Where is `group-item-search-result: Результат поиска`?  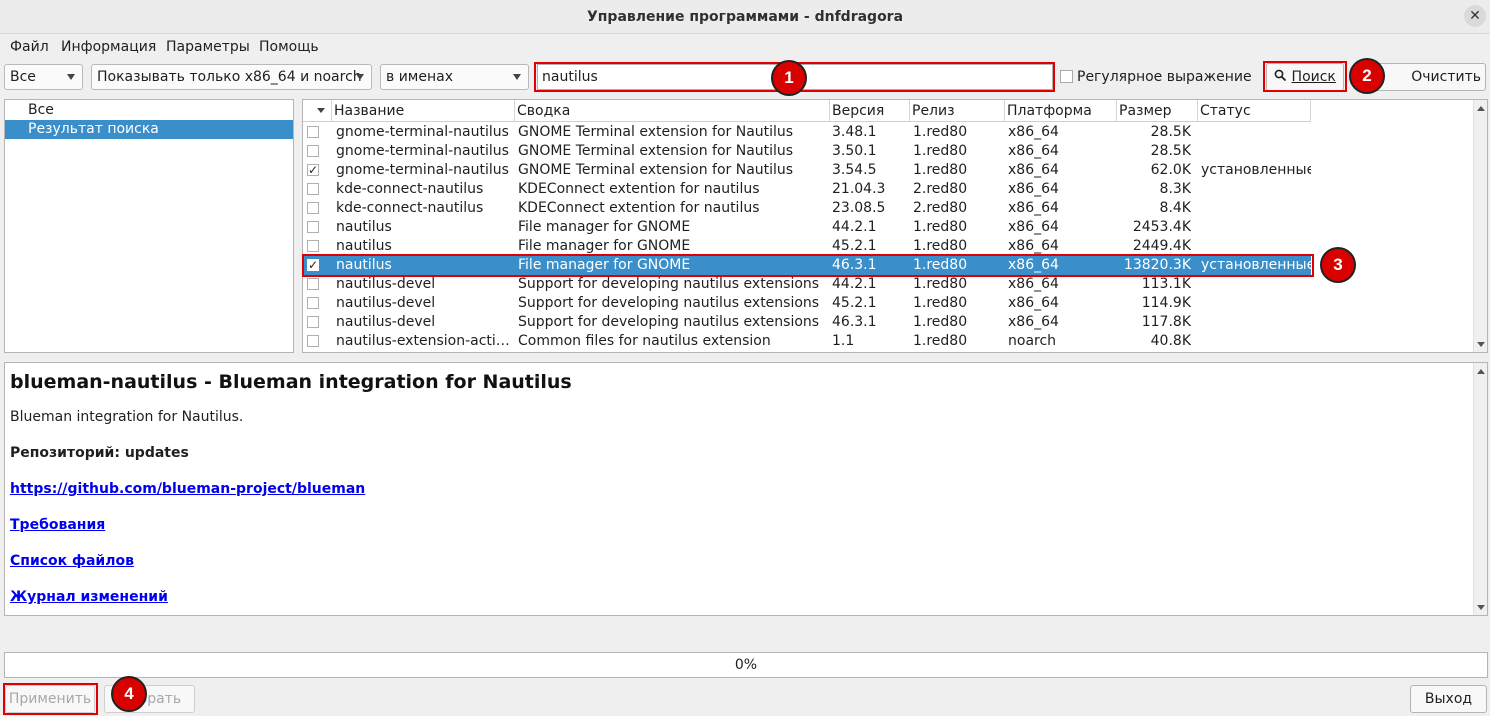 group-item-search-result: Результат поиска is located at coordinates (149, 129).